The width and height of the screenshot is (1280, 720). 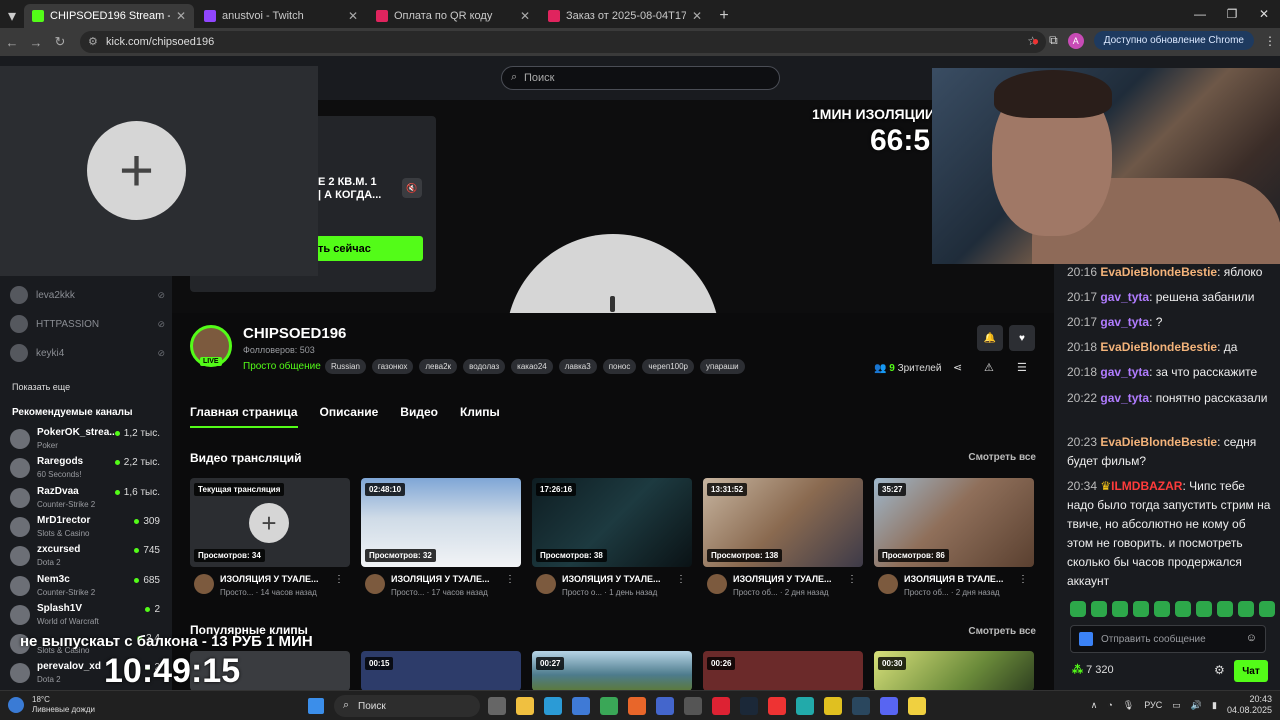 I want to click on bell-icon: 🔔, so click(x=990, y=338).